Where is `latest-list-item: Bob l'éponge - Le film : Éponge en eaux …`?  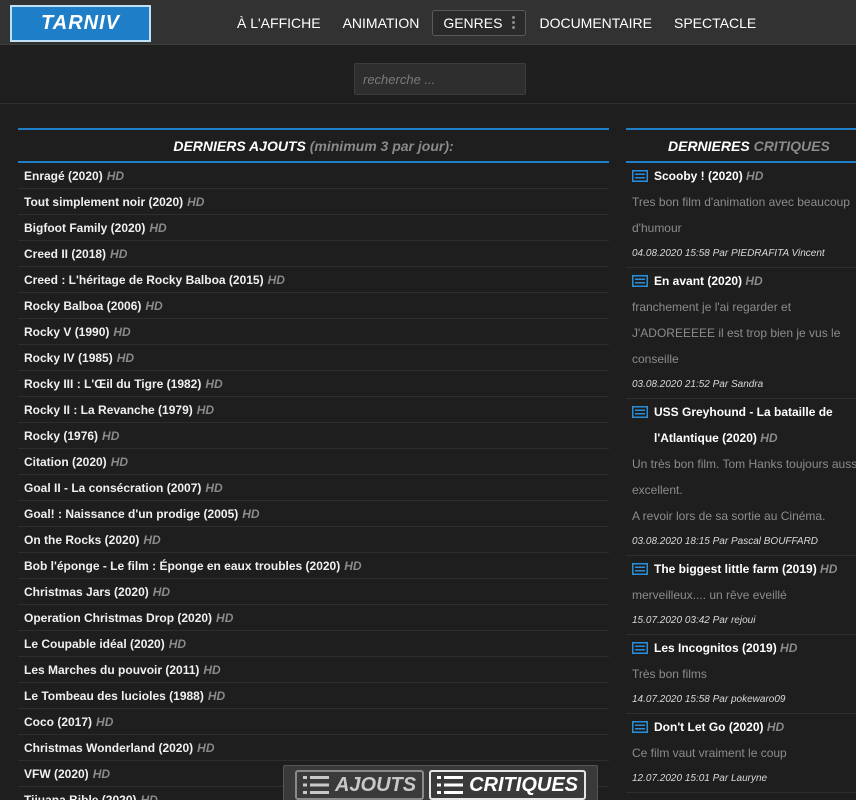
latest-list-item: Bob l'éponge - Le film : Éponge en eaux … is located at coordinates (313, 566).